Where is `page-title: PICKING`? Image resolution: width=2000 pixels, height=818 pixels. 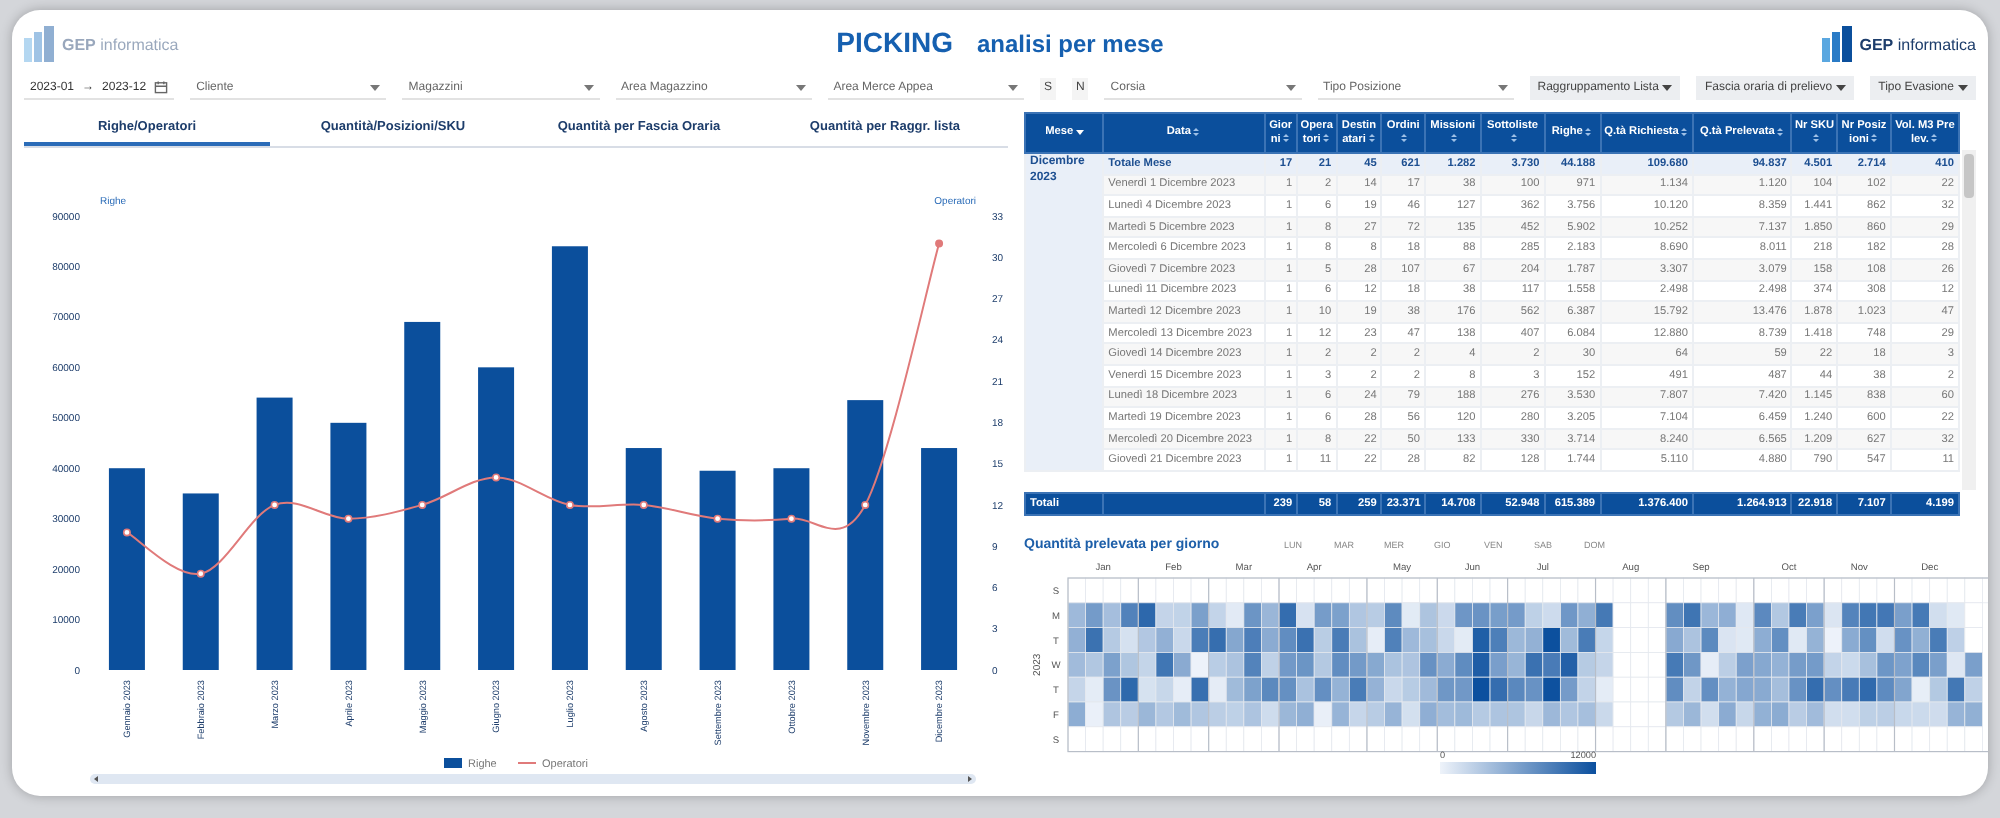 page-title: PICKING is located at coordinates (894, 42).